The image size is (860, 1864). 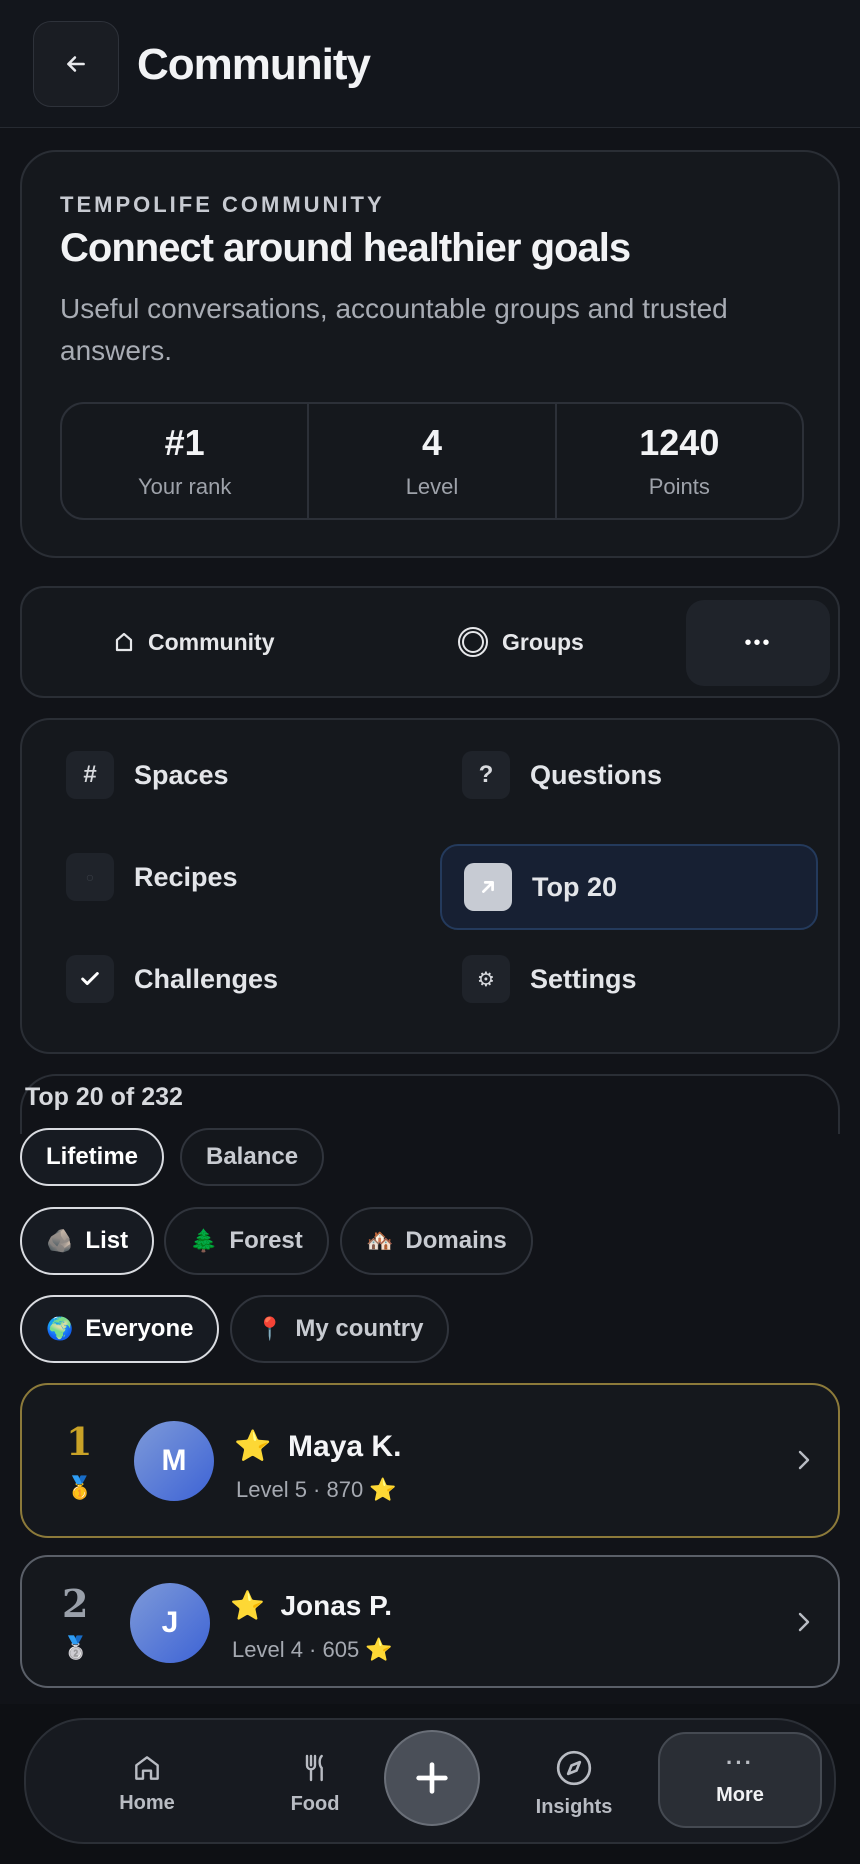 What do you see at coordinates (543, 641) in the screenshot?
I see `tab-label: Groups` at bounding box center [543, 641].